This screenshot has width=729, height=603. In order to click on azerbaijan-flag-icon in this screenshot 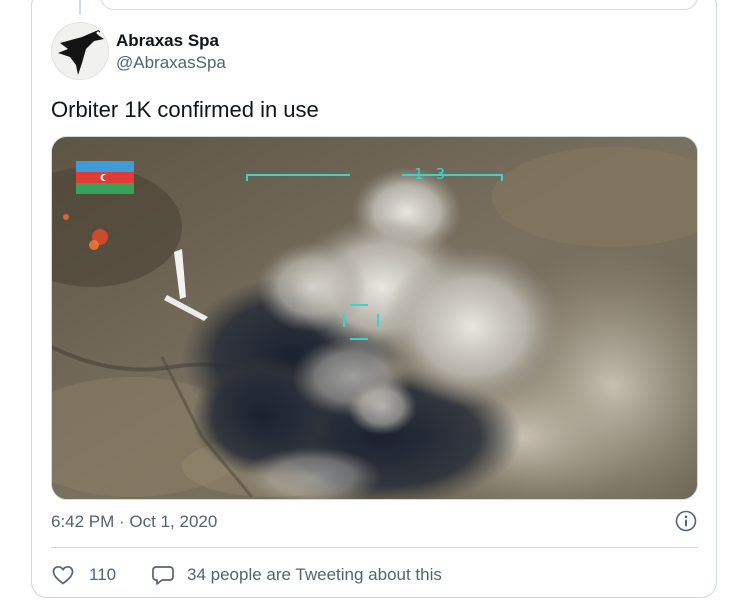, I will do `click(105, 177)`.